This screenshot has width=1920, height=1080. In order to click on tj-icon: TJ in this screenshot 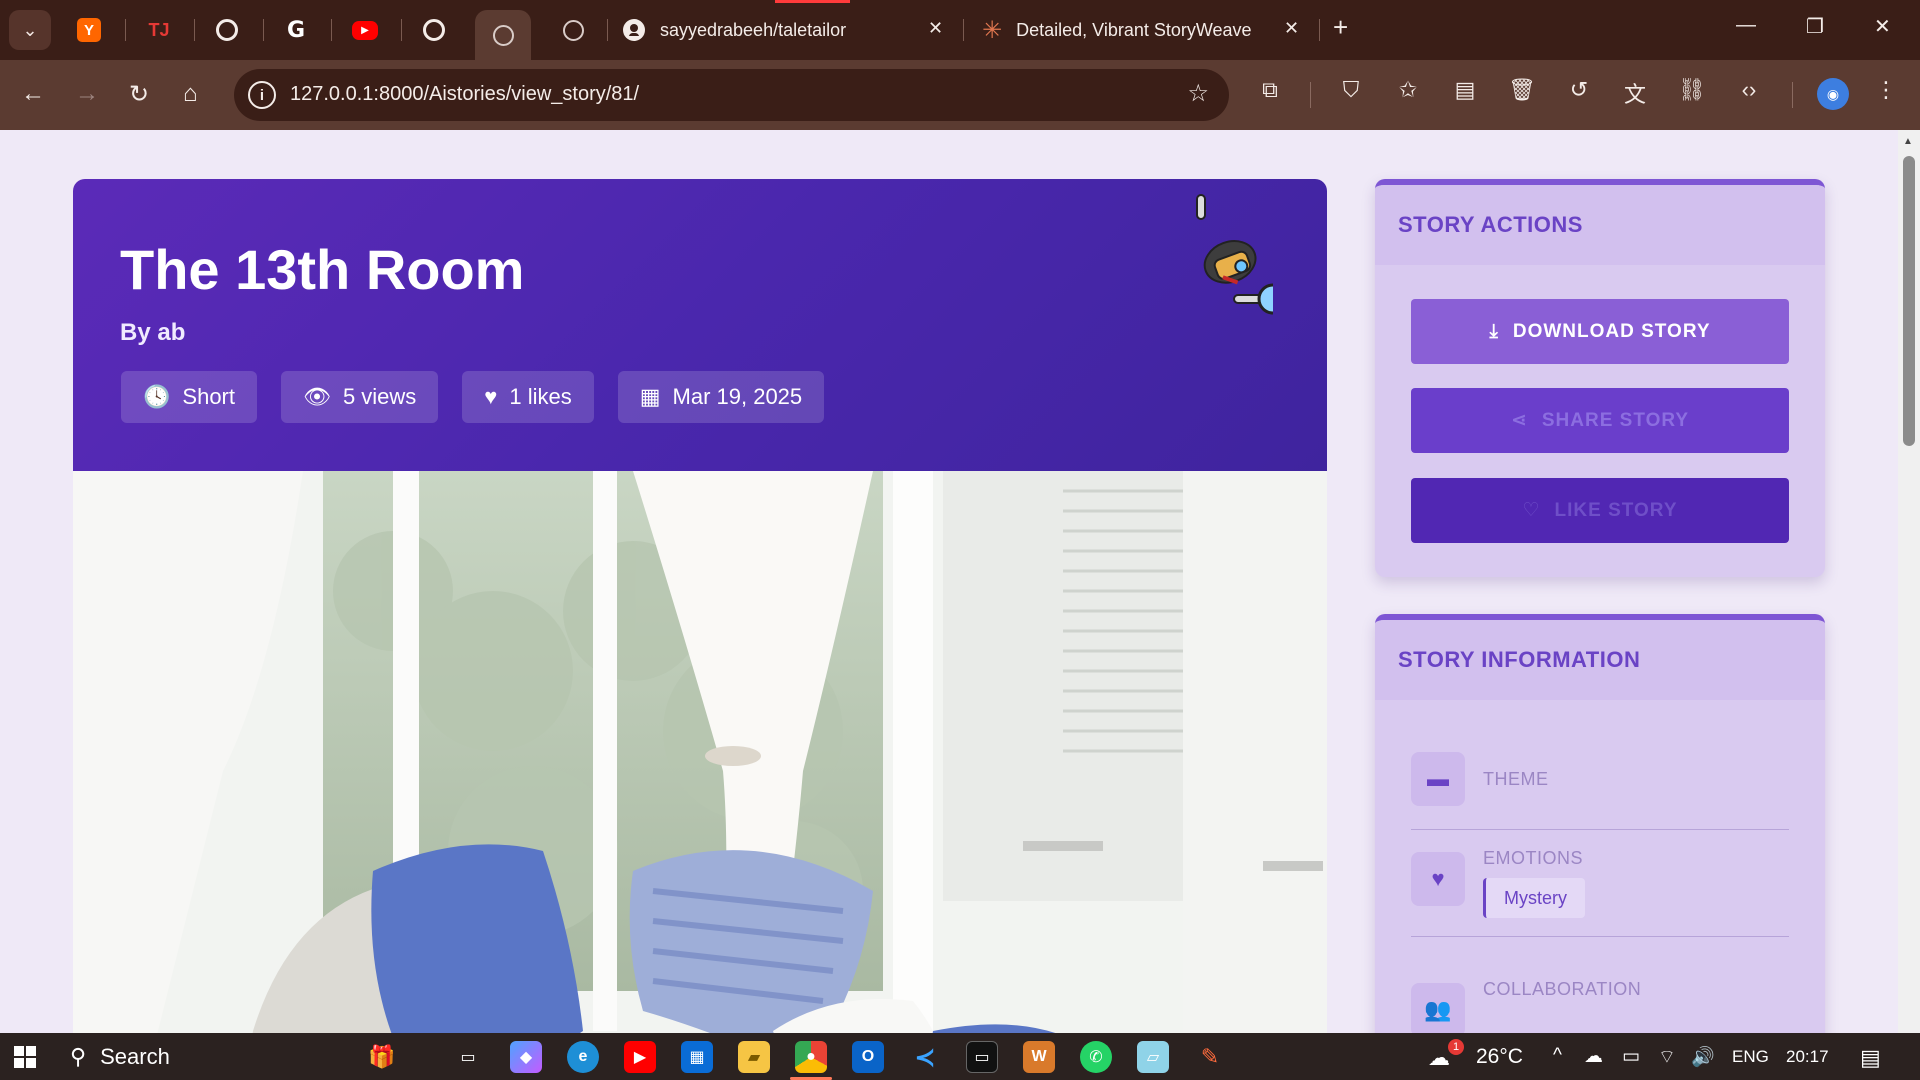, I will do `click(159, 29)`.